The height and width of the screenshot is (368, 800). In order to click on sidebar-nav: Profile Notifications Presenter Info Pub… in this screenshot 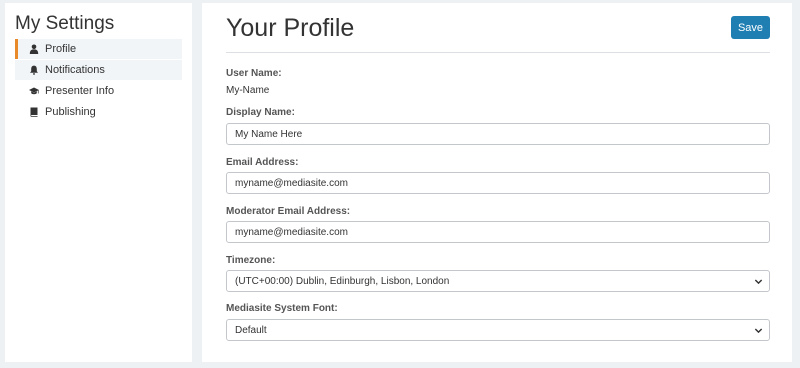, I will do `click(98, 81)`.